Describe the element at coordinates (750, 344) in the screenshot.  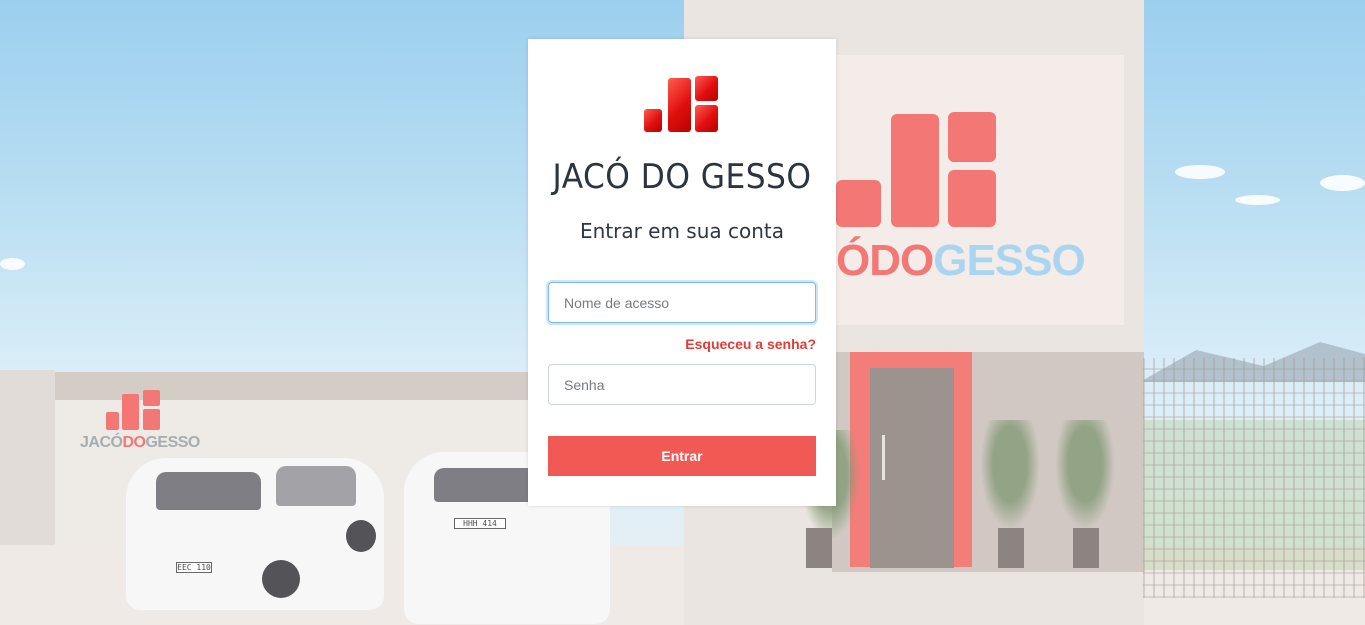
I see `forgot-password-link: Esqueceu a senha?` at that location.